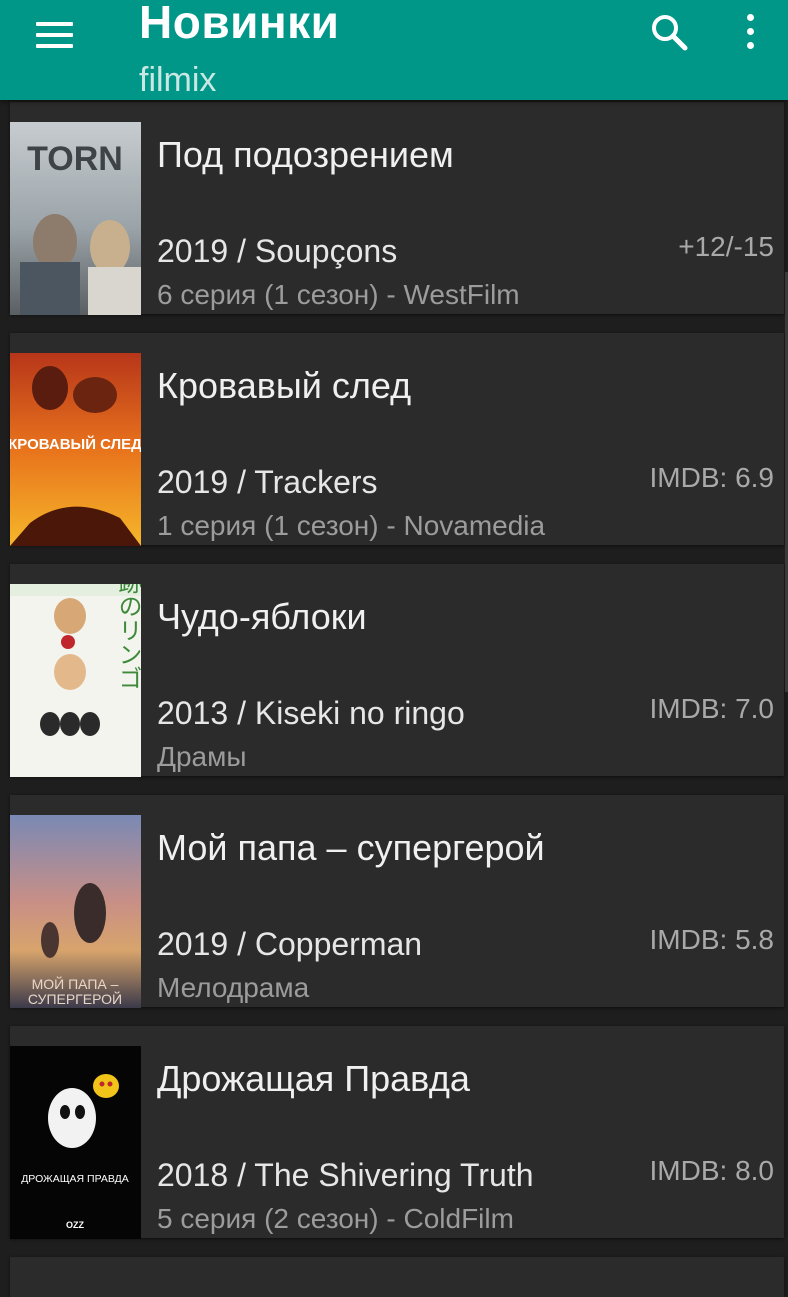 The height and width of the screenshot is (1297, 788). I want to click on movie-poster: TORN, so click(75, 218).